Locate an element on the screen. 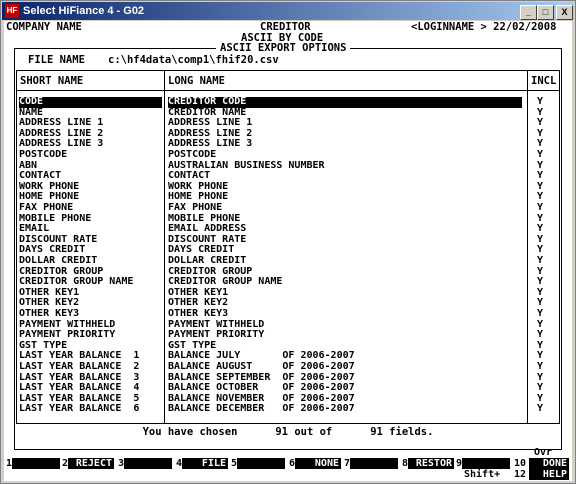 This screenshot has height=484, width=576. login-date: <LOGINNAME > 22/02/2008 is located at coordinates (484, 27).